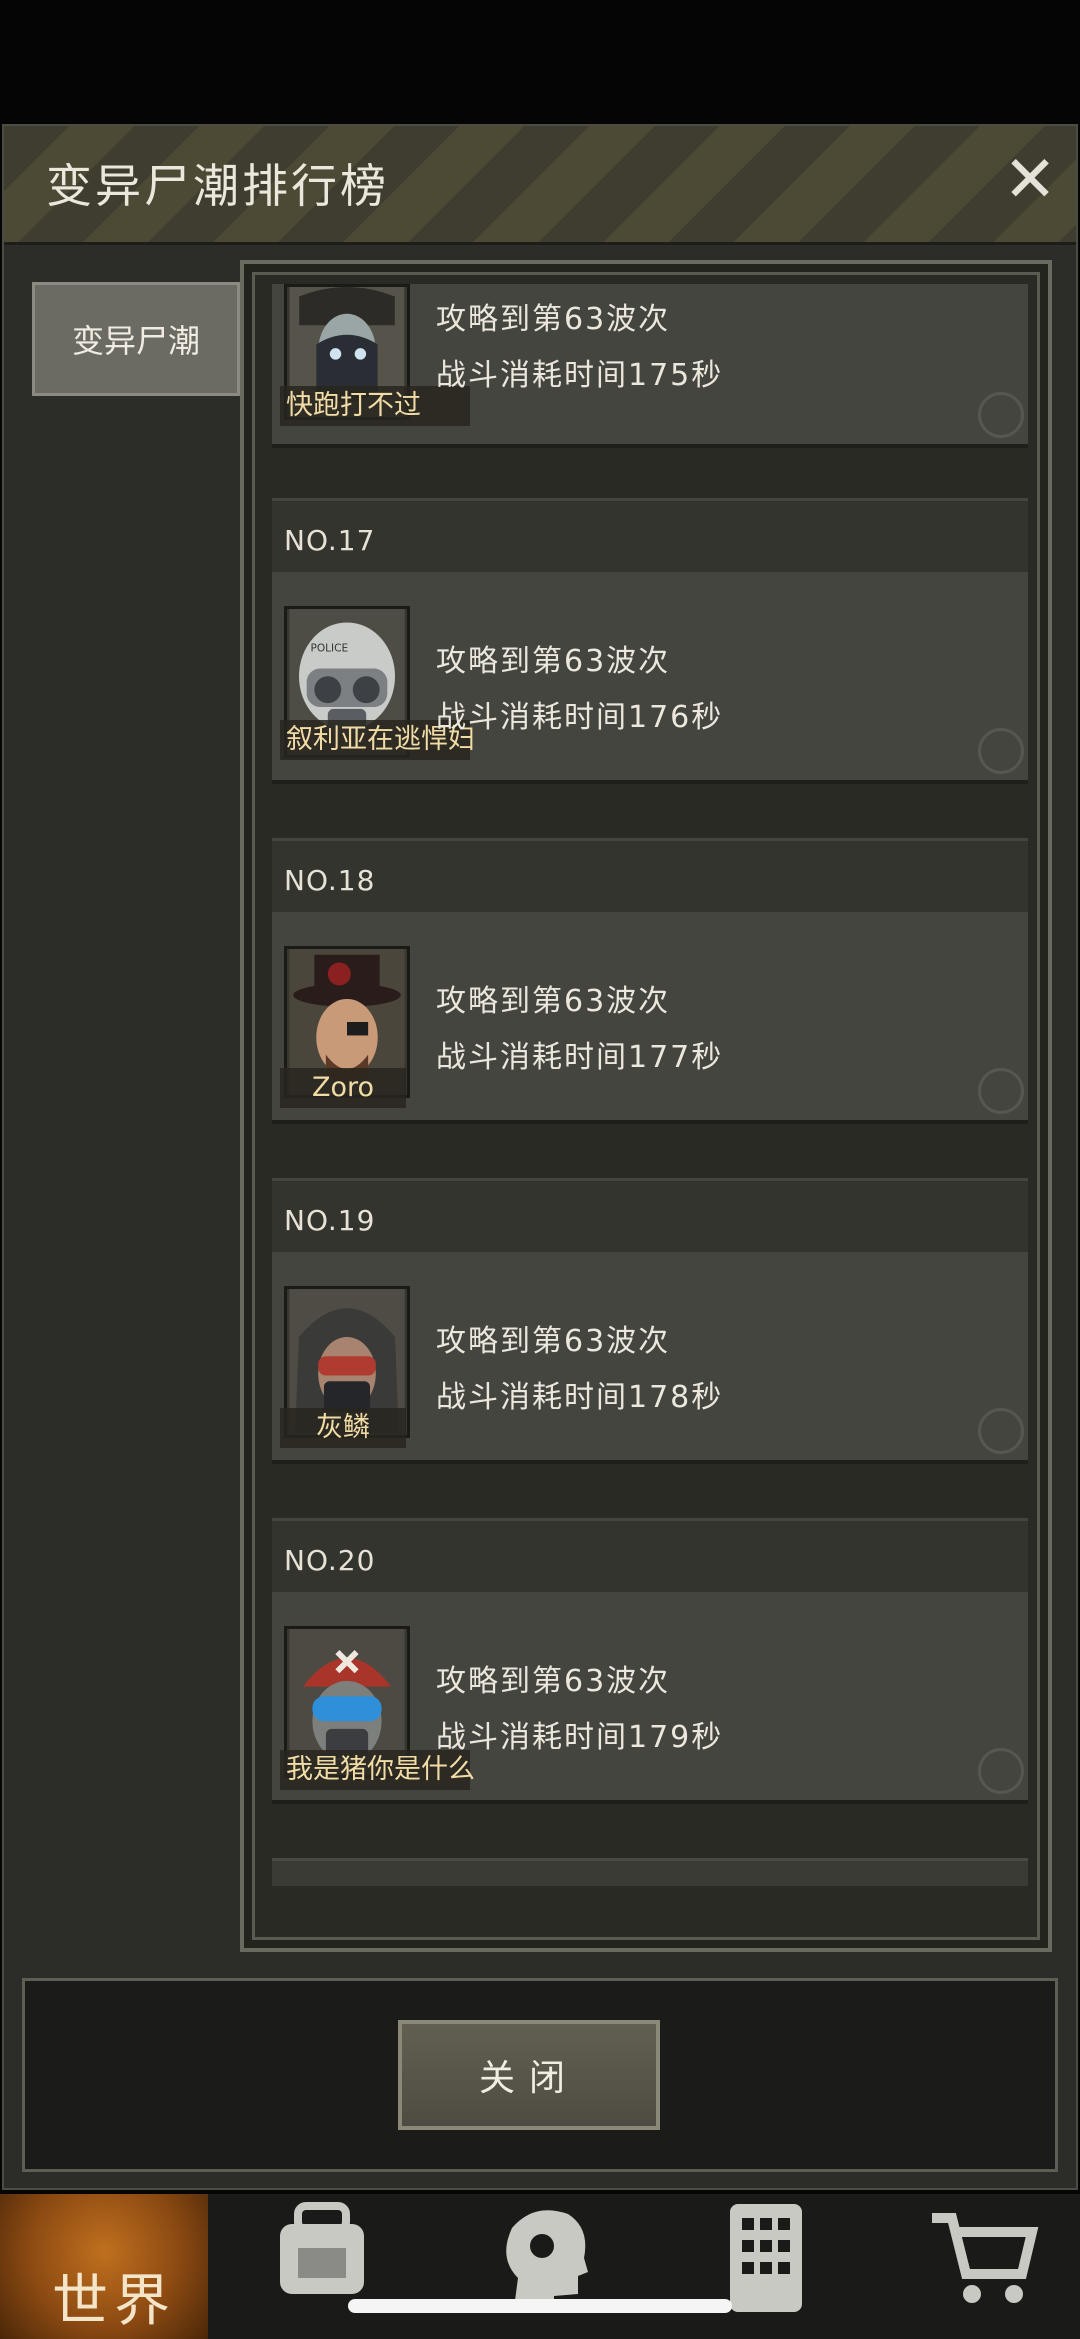 This screenshot has height=2339, width=1080. What do you see at coordinates (377, 1770) in the screenshot?
I see `player-name: 我是猪你是什么` at bounding box center [377, 1770].